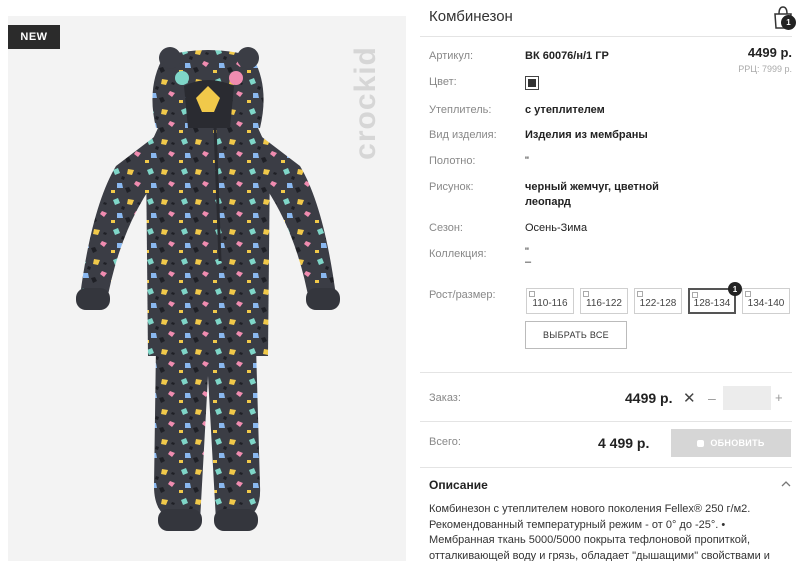 The height and width of the screenshot is (561, 800). Describe the element at coordinates (788, 22) in the screenshot. I see `cart-count-badge: 1` at that location.